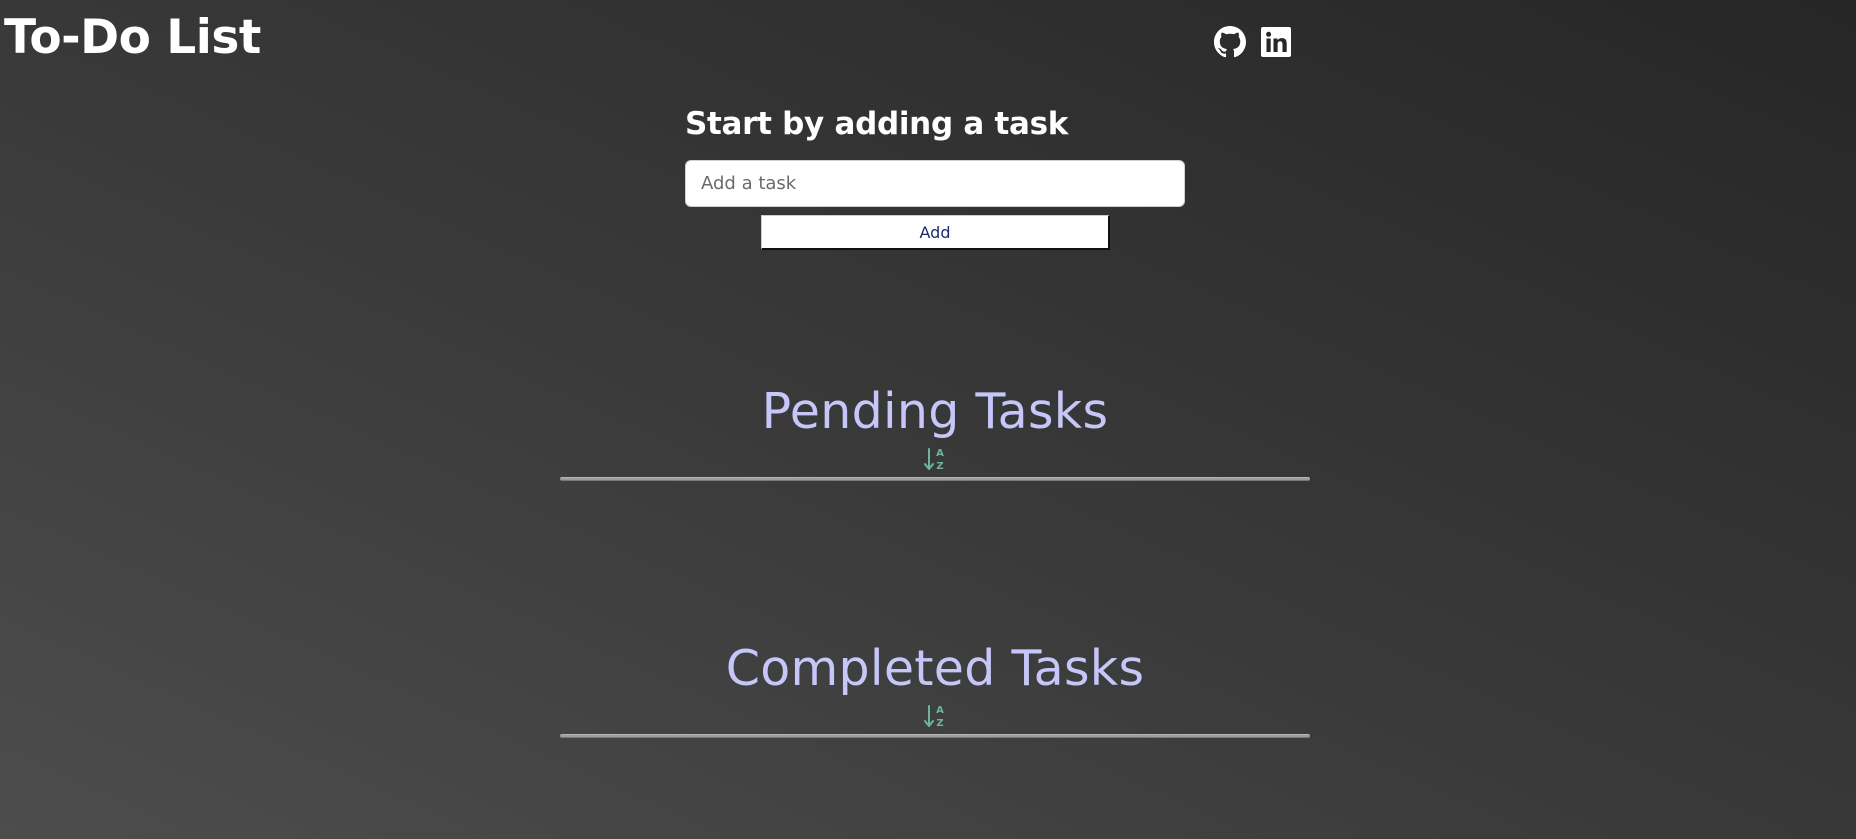 The image size is (1856, 839). What do you see at coordinates (935, 736) in the screenshot?
I see `completed-divider` at bounding box center [935, 736].